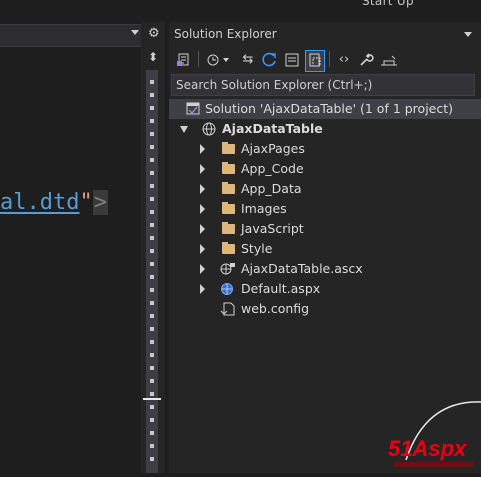 This screenshot has height=477, width=481. Describe the element at coordinates (325, 169) in the screenshot. I see `tree-item-folder: App_Code` at that location.